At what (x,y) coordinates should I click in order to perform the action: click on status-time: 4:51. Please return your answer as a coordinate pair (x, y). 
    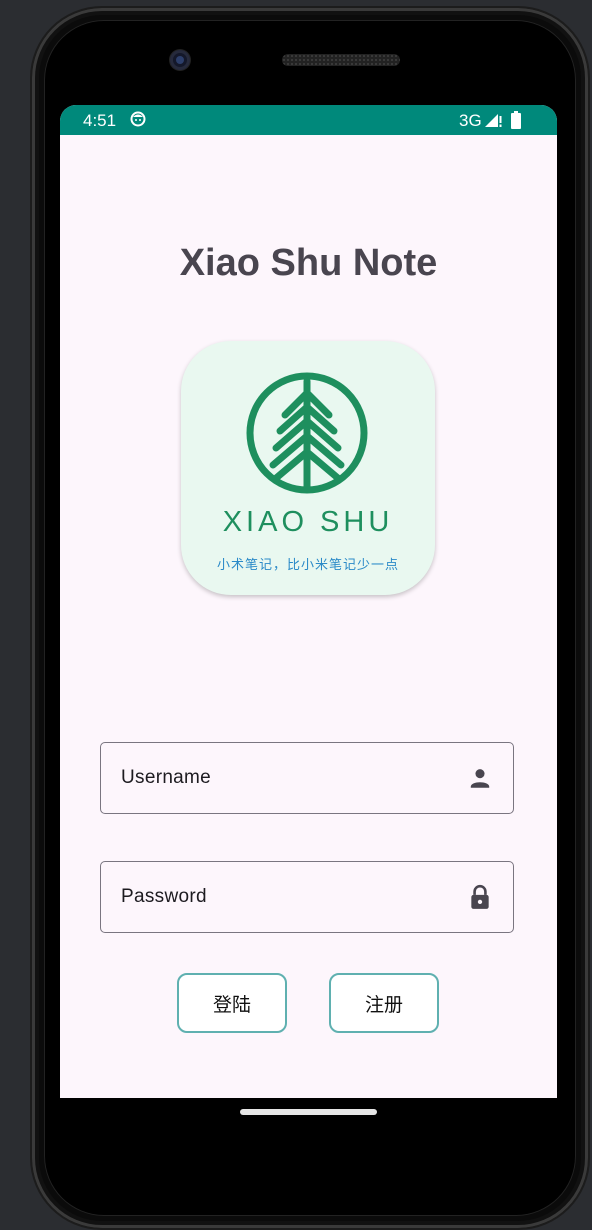
    Looking at the image, I should click on (100, 120).